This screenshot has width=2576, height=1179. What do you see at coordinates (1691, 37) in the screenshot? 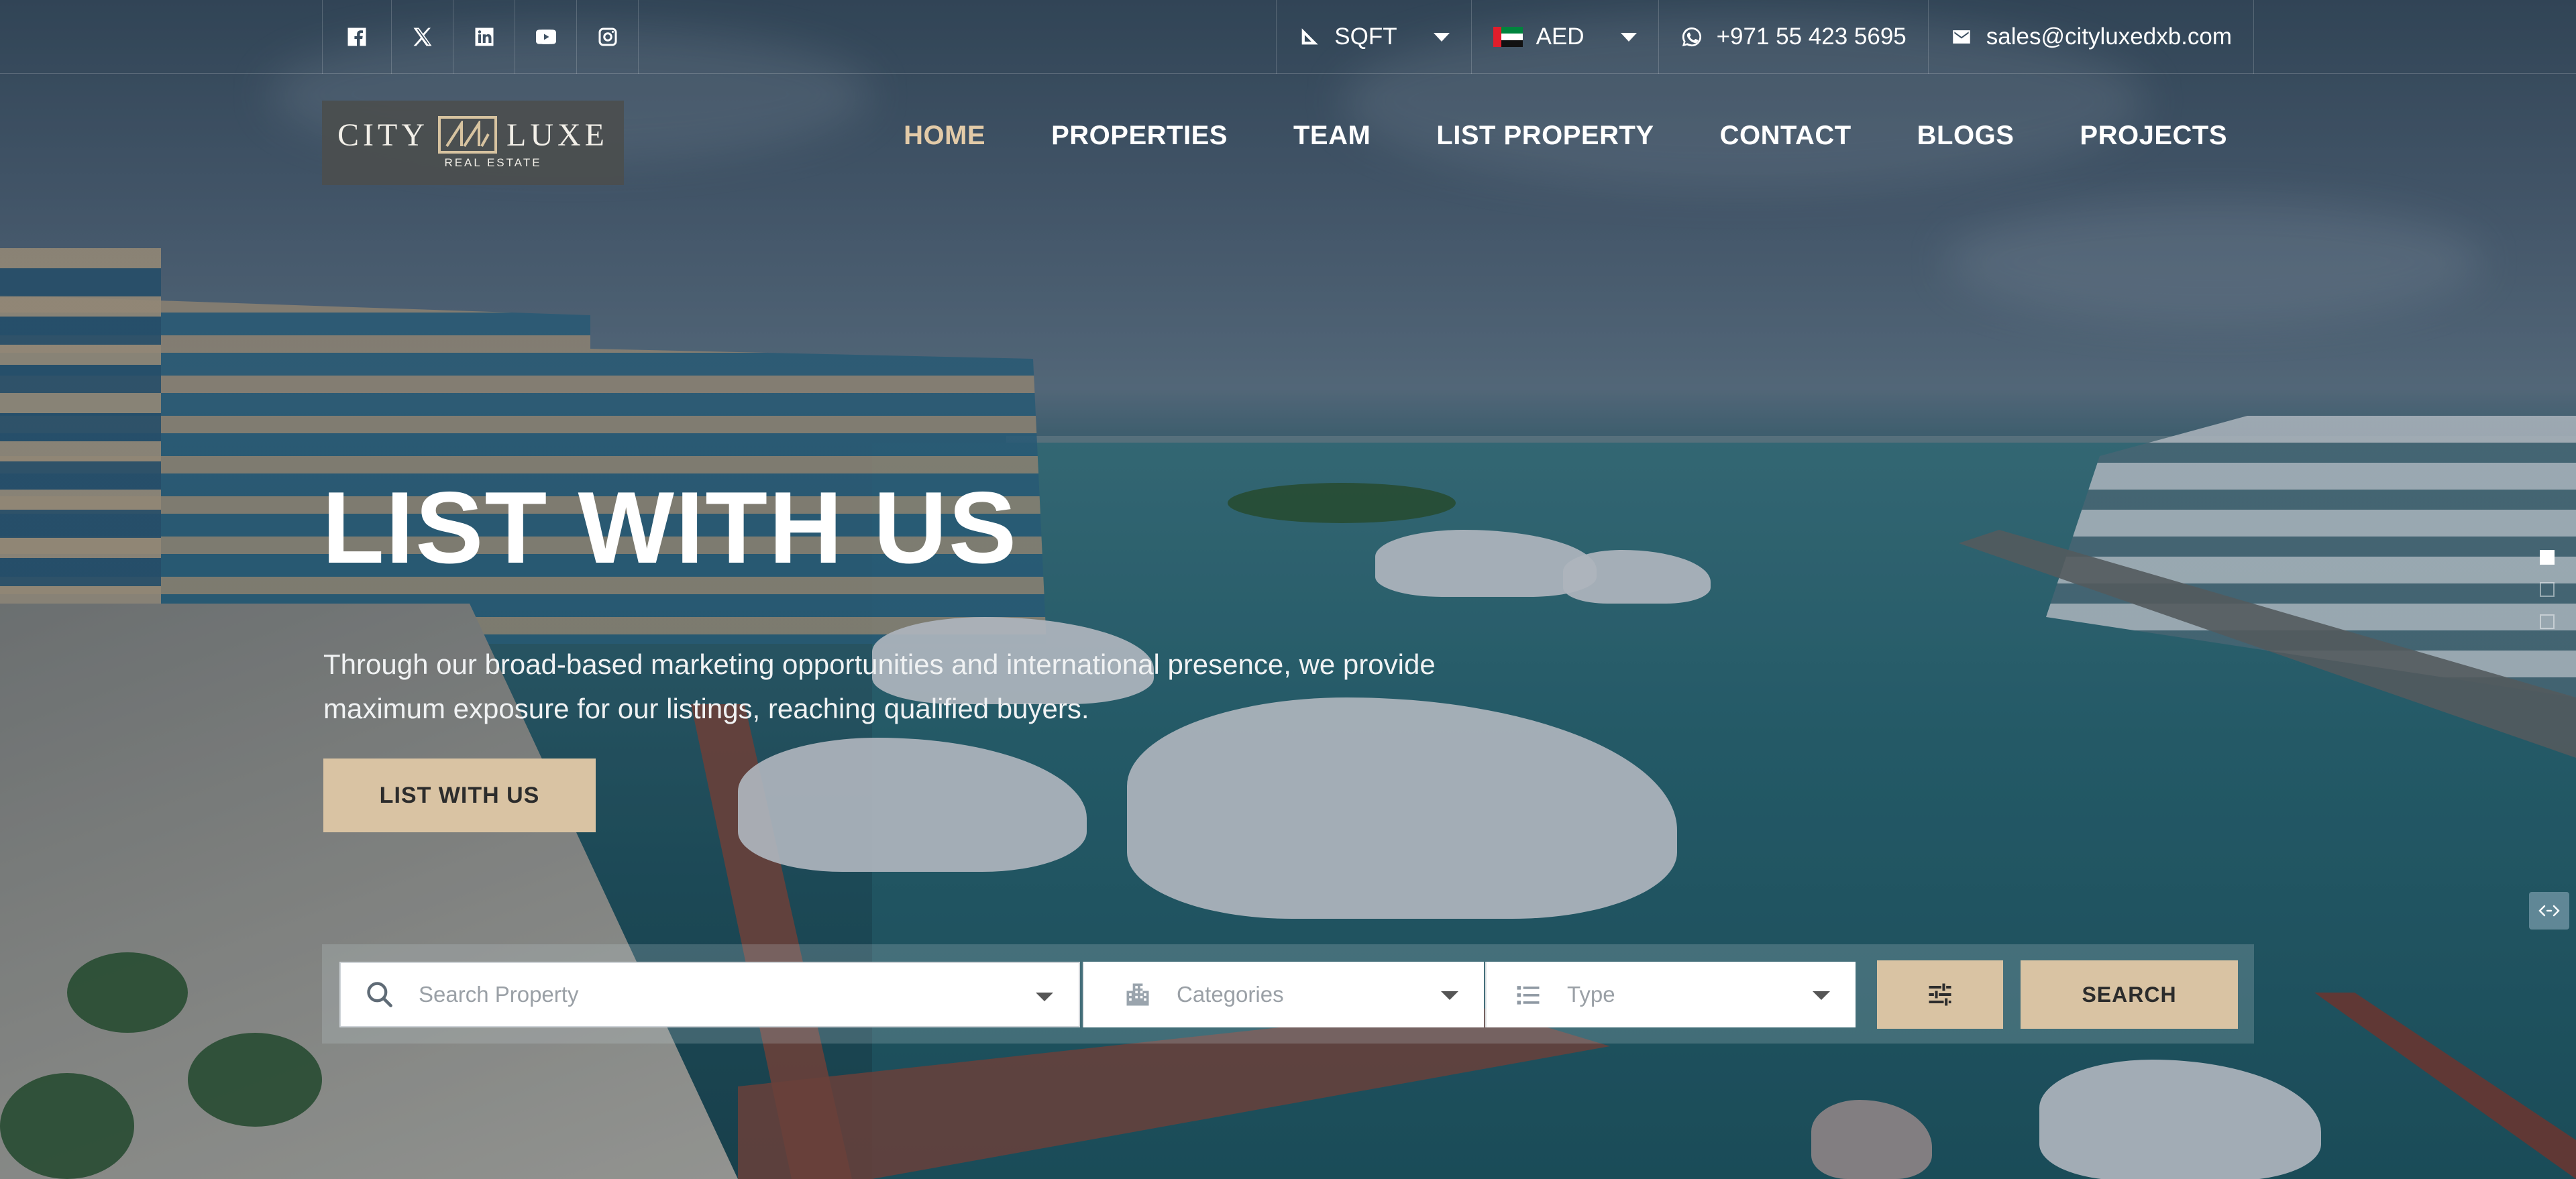
I see `whatsapp-icon` at bounding box center [1691, 37].